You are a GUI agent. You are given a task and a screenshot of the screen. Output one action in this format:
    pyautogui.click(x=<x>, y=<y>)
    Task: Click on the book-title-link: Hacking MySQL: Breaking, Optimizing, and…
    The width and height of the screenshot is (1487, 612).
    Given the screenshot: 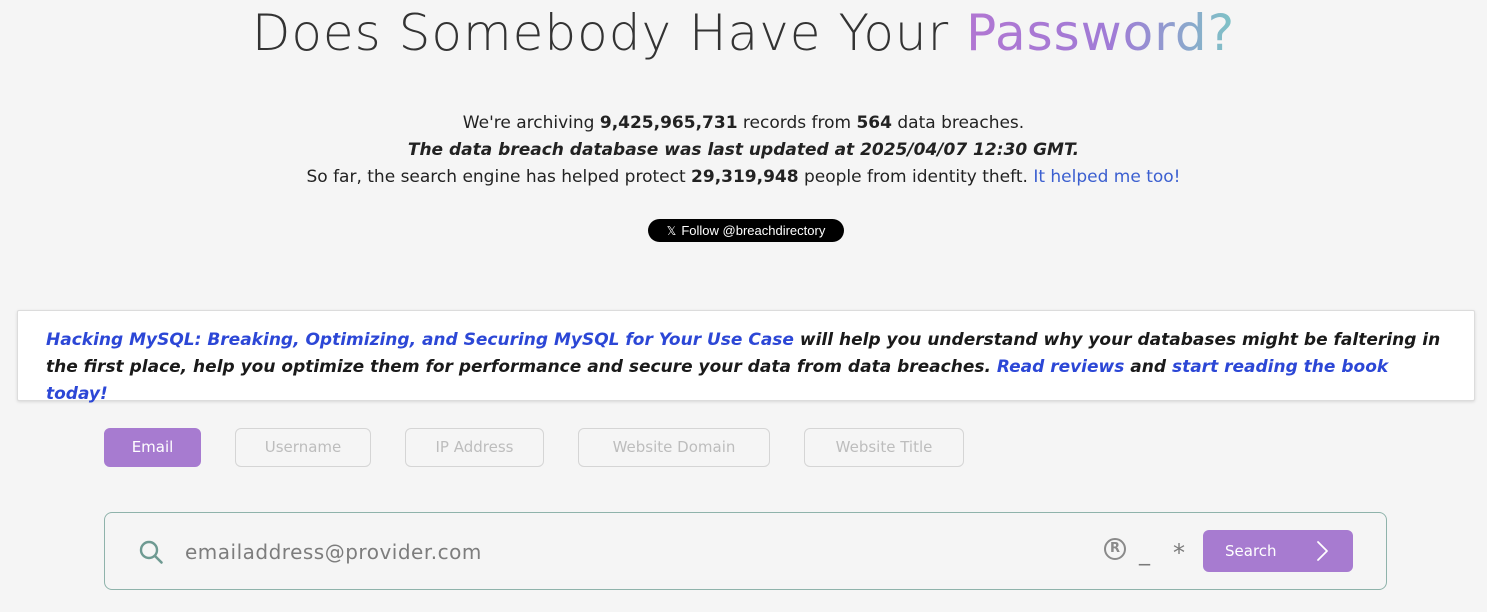 What is the action you would take?
    pyautogui.click(x=420, y=340)
    